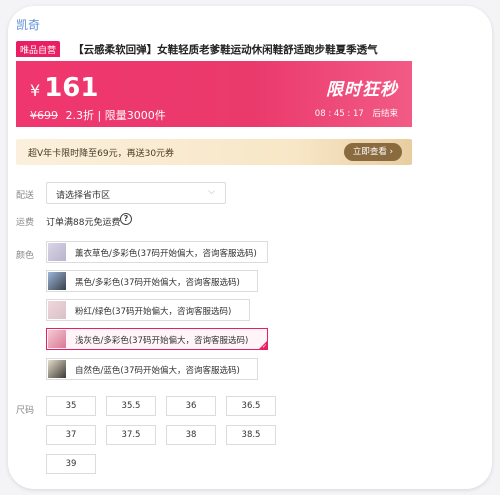  I want to click on currency-symbol: ¥, so click(35, 90).